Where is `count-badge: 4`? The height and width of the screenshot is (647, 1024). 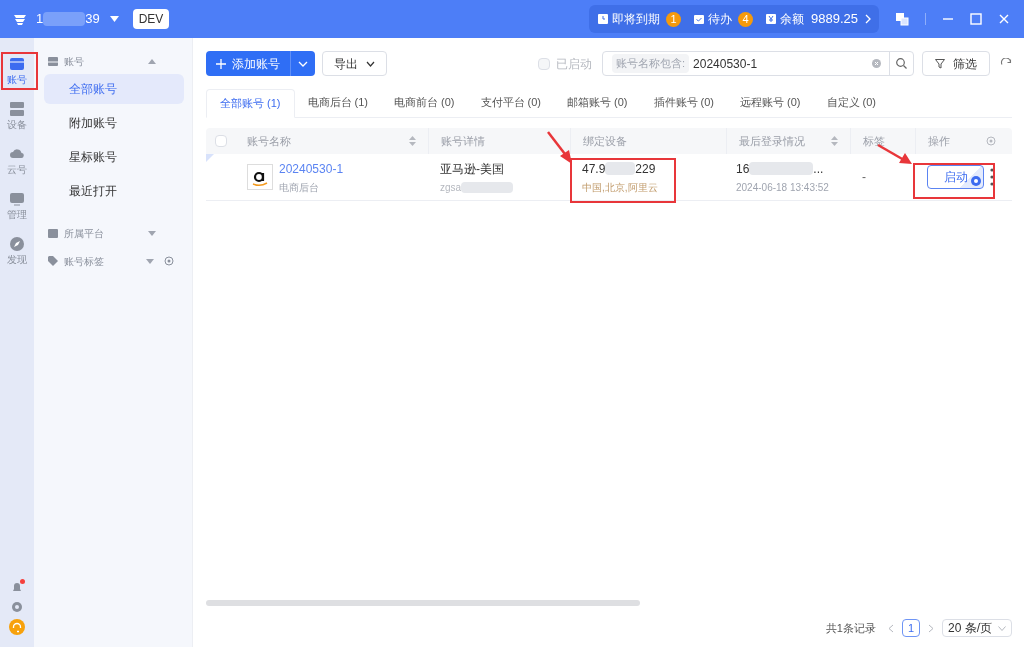
count-badge: 4 is located at coordinates (745, 19).